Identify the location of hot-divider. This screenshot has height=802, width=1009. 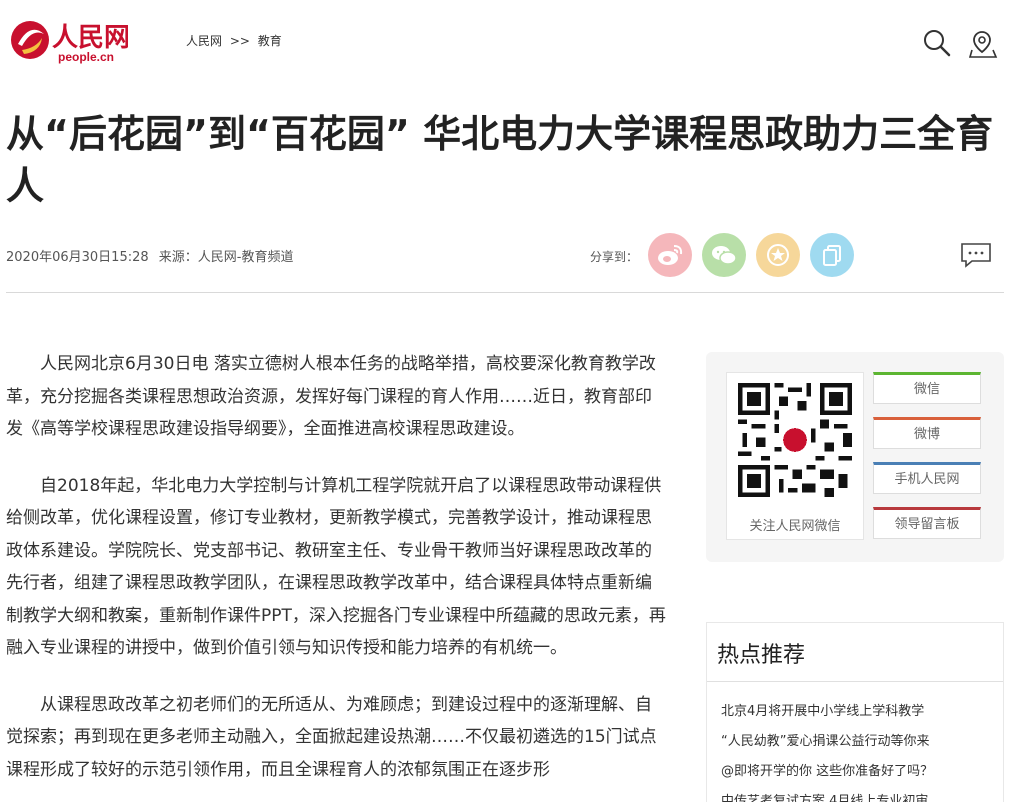
(855, 681).